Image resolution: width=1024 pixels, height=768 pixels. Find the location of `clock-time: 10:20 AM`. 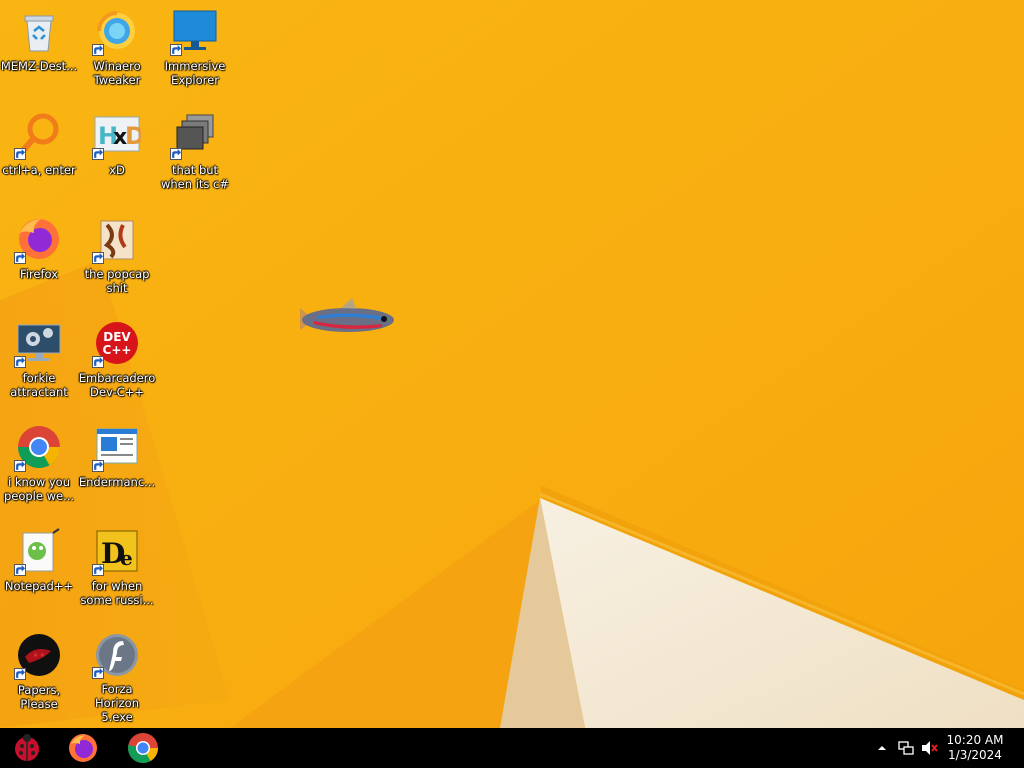

clock-time: 10:20 AM is located at coordinates (975, 740).